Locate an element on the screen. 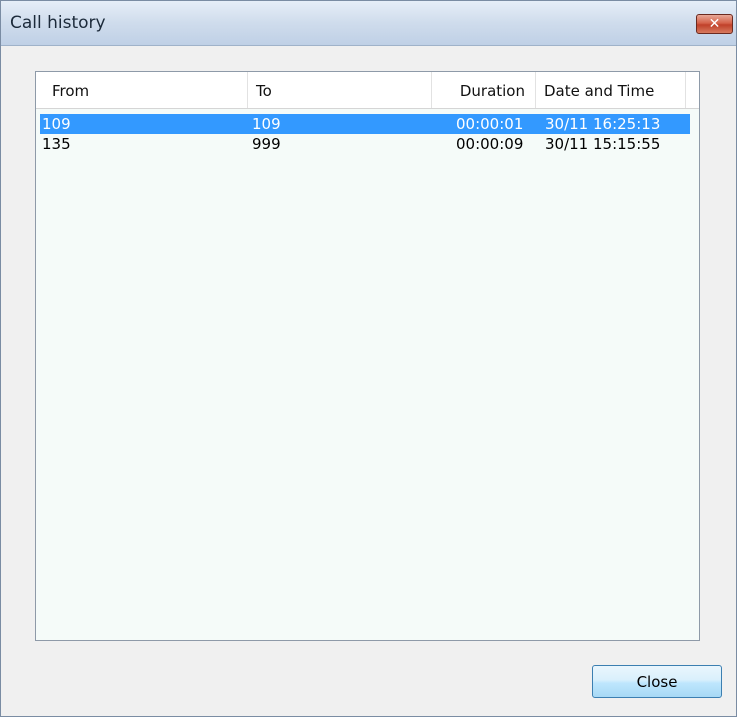 The image size is (737, 717). column-header-from: From is located at coordinates (142, 90).